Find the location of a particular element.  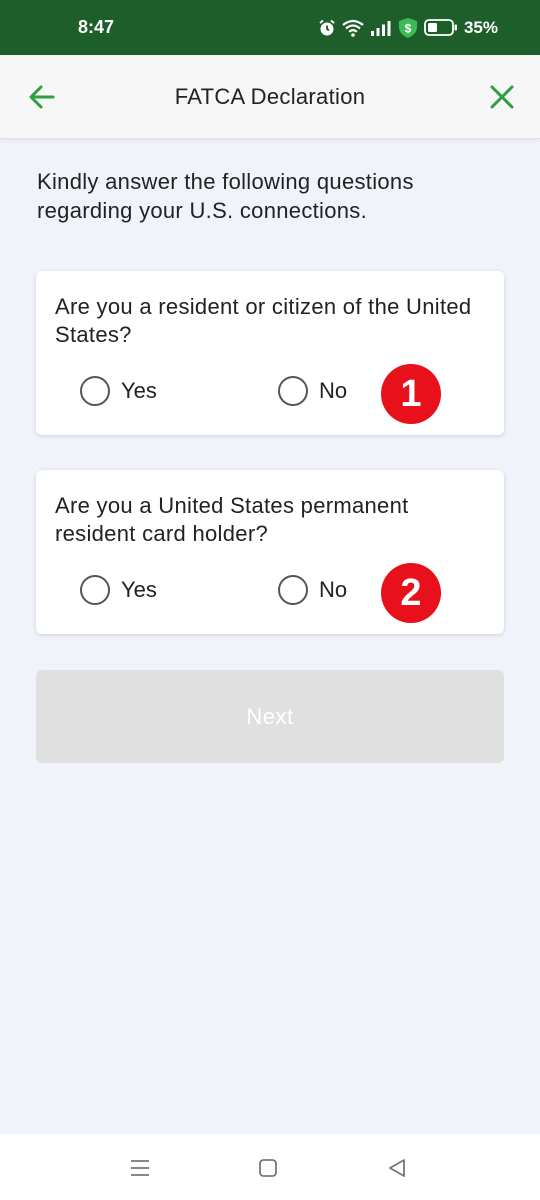

system-nav-bar is located at coordinates (270, 1167).